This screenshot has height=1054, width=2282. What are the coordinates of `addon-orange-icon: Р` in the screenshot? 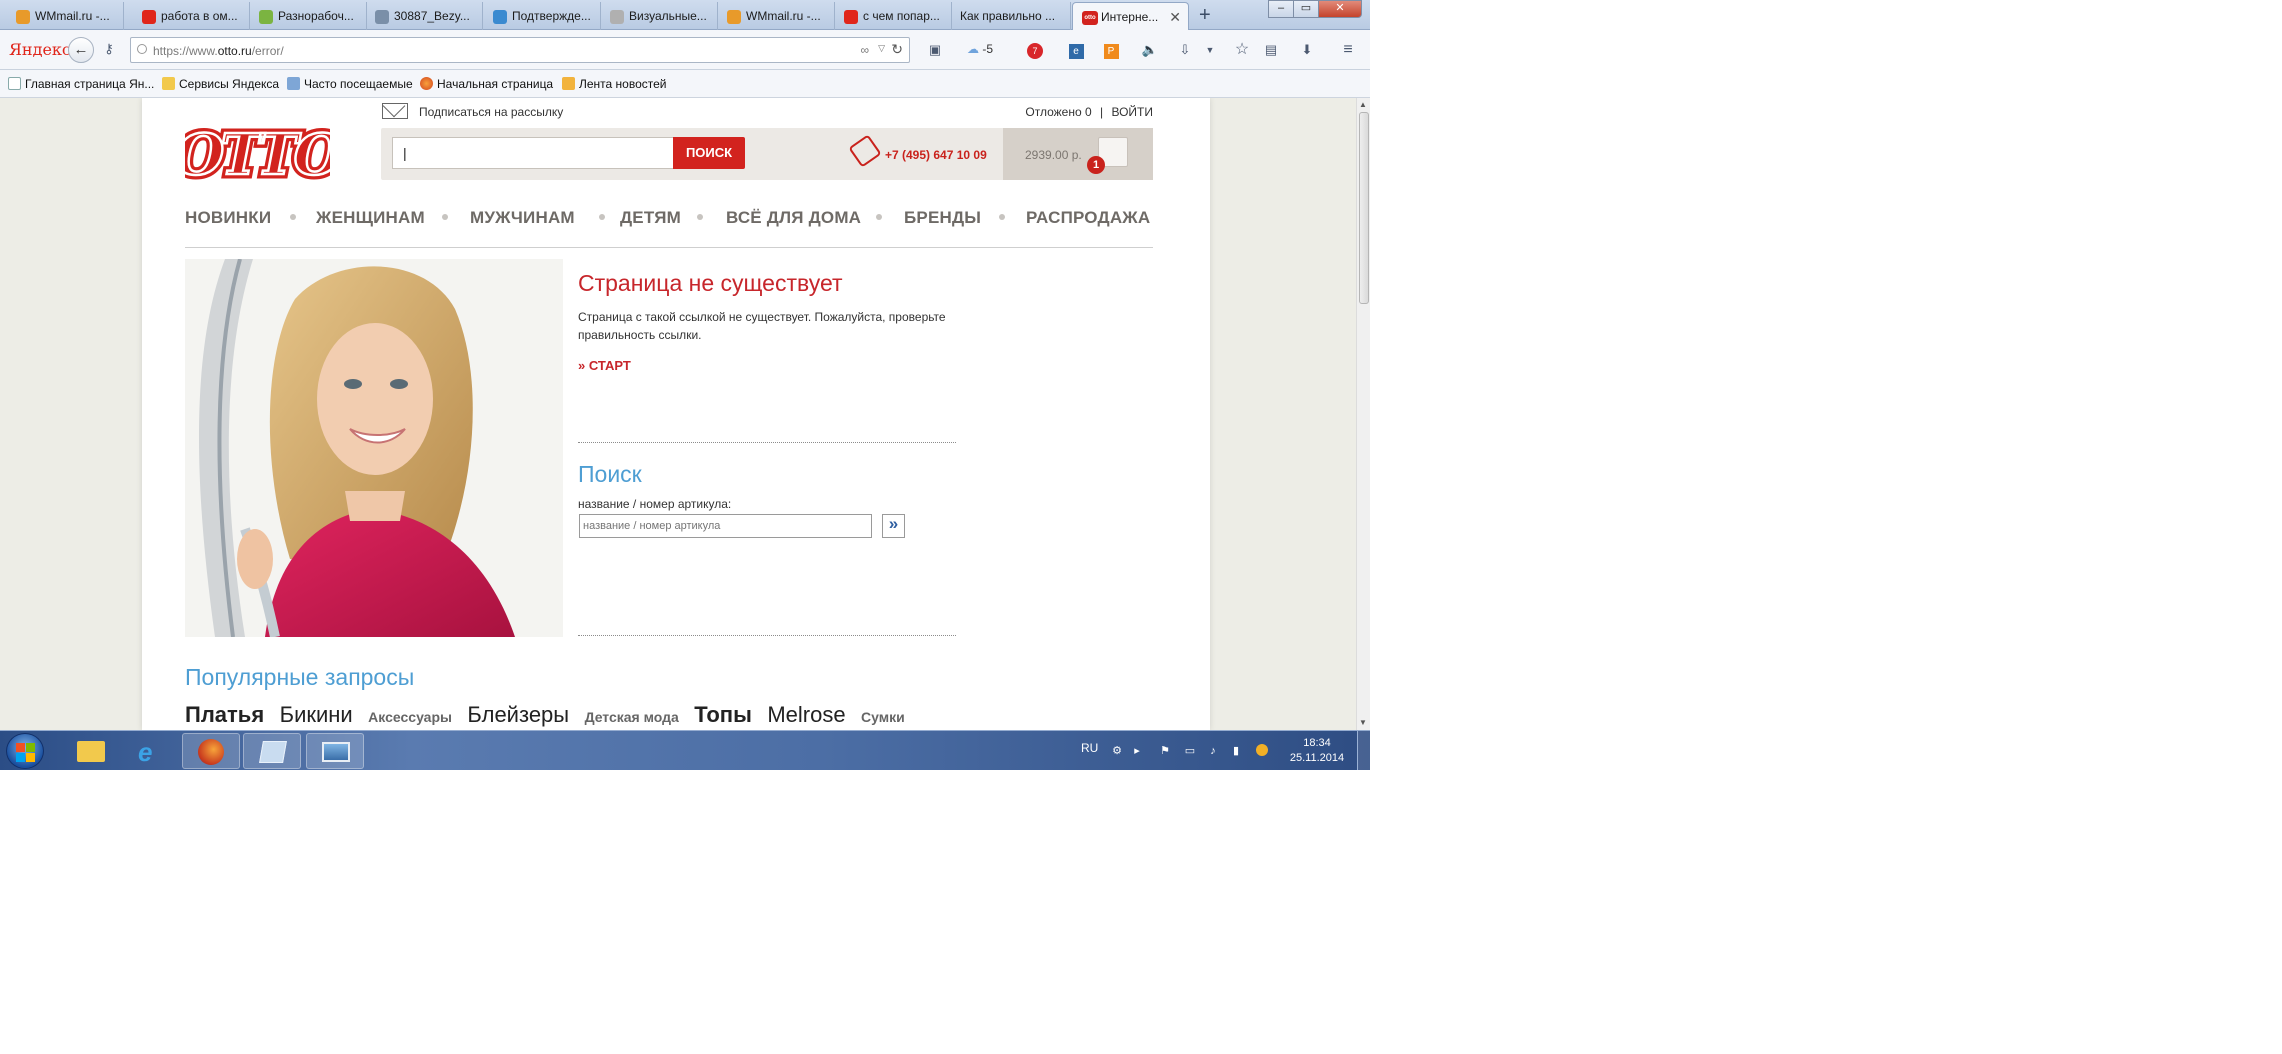 It's located at (1111, 50).